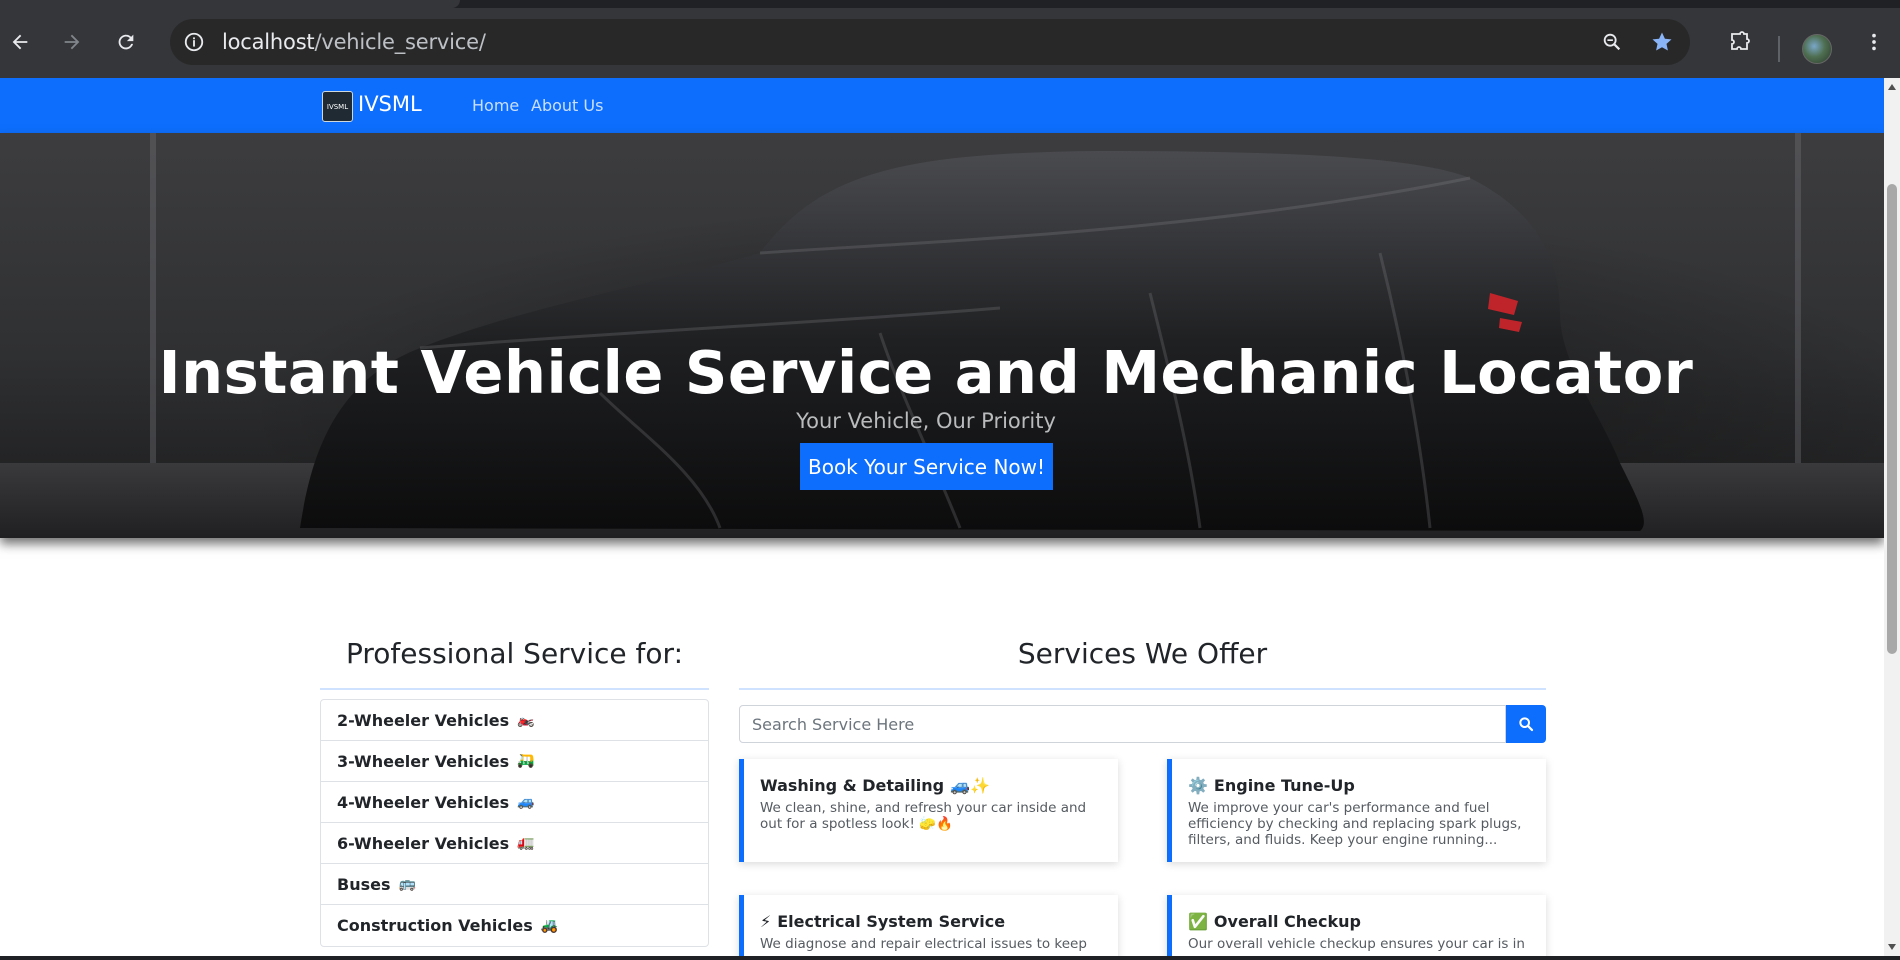 This screenshot has width=1900, height=960. I want to click on back-button, so click(20, 42).